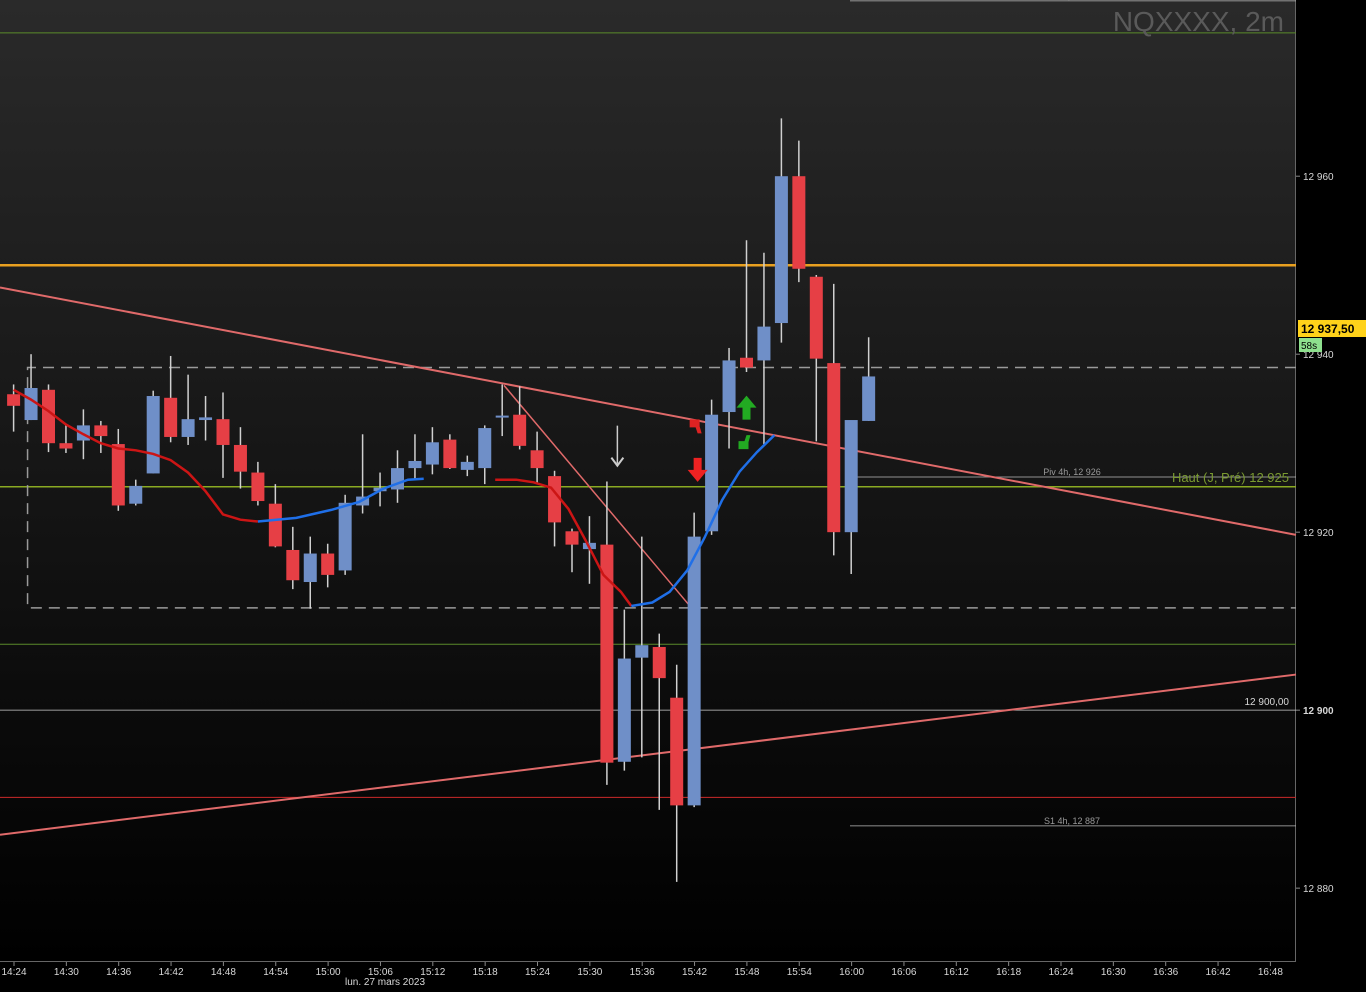 Image resolution: width=1366 pixels, height=992 pixels. Describe the element at coordinates (1008, 972) in the screenshot. I see `x-tick-label: 16:18` at that location.